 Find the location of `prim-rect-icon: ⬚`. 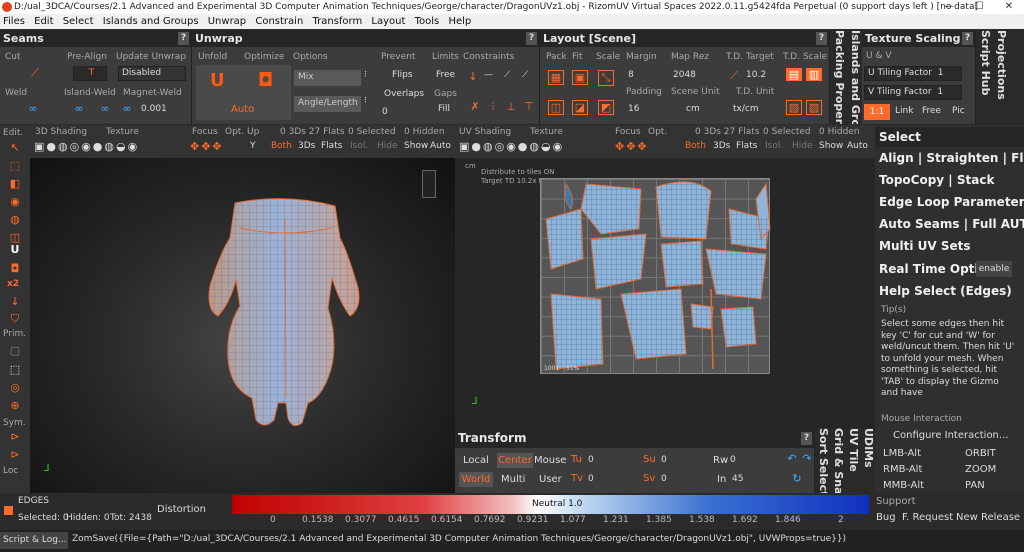

prim-rect-icon: ⬚ is located at coordinates (15, 369).